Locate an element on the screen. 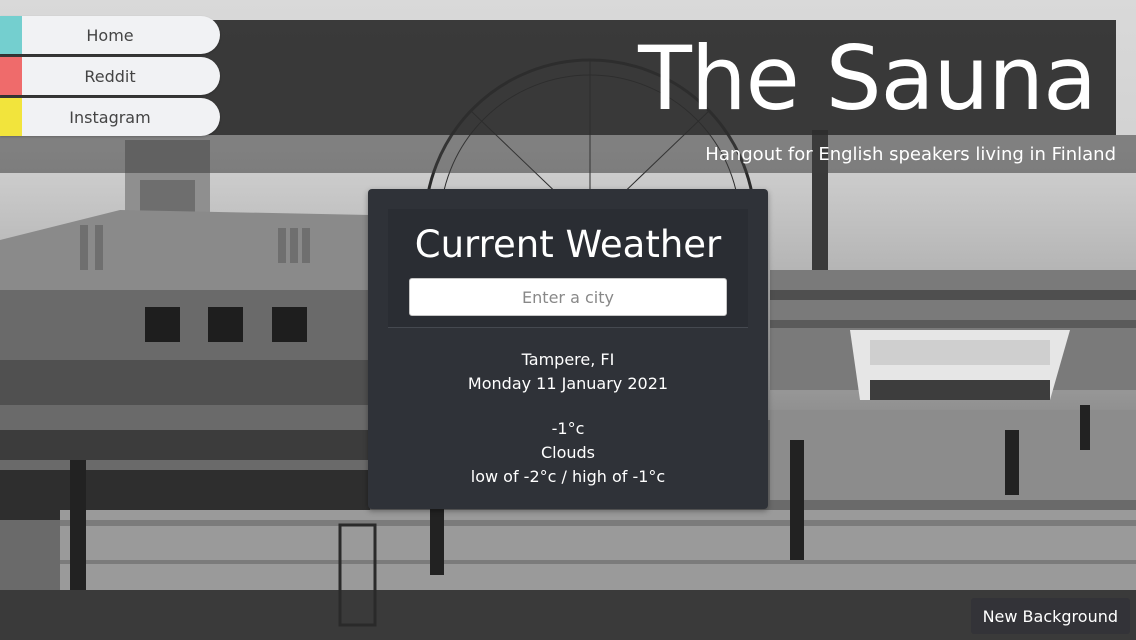 Image resolution: width=1136 pixels, height=640 pixels. nav-item-home: Home is located at coordinates (110, 35).